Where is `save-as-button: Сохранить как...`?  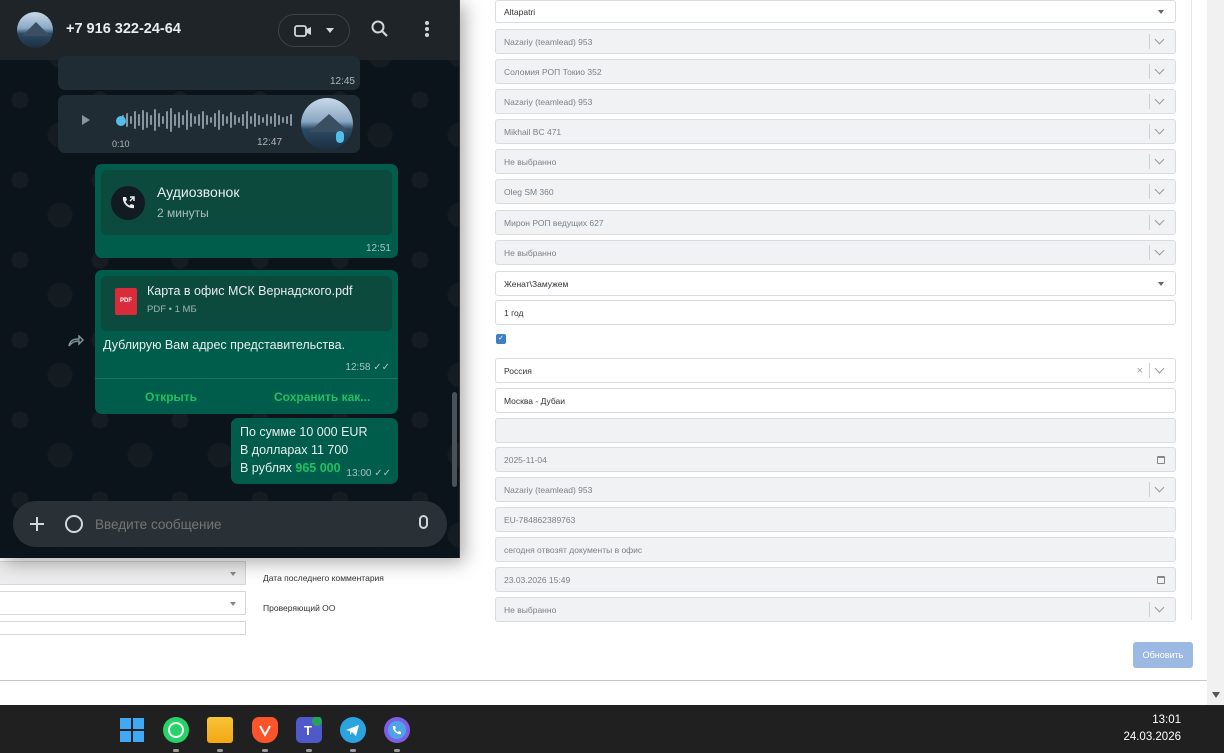
save-as-button: Сохранить как... is located at coordinates (322, 397).